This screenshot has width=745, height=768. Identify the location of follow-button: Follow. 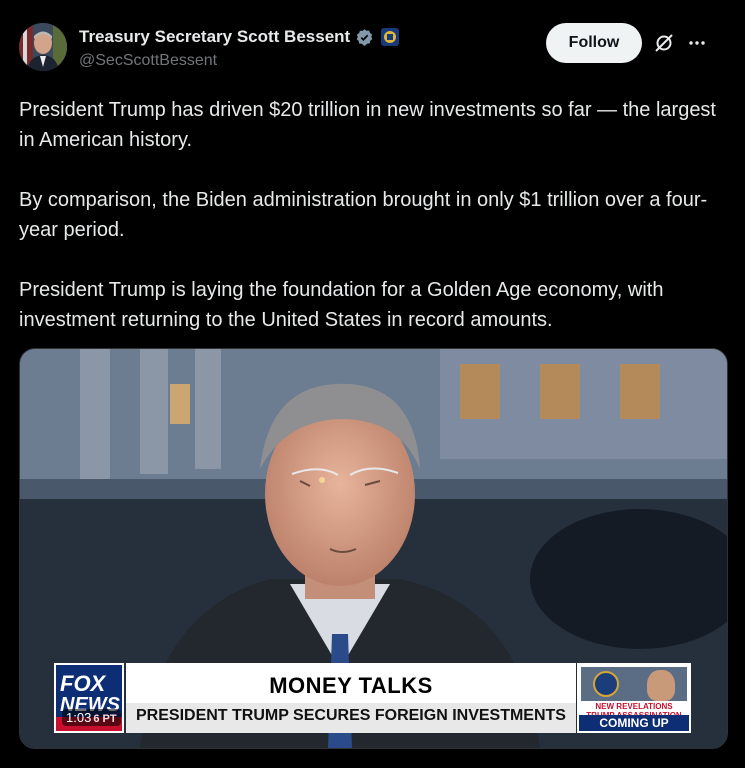
(594, 43).